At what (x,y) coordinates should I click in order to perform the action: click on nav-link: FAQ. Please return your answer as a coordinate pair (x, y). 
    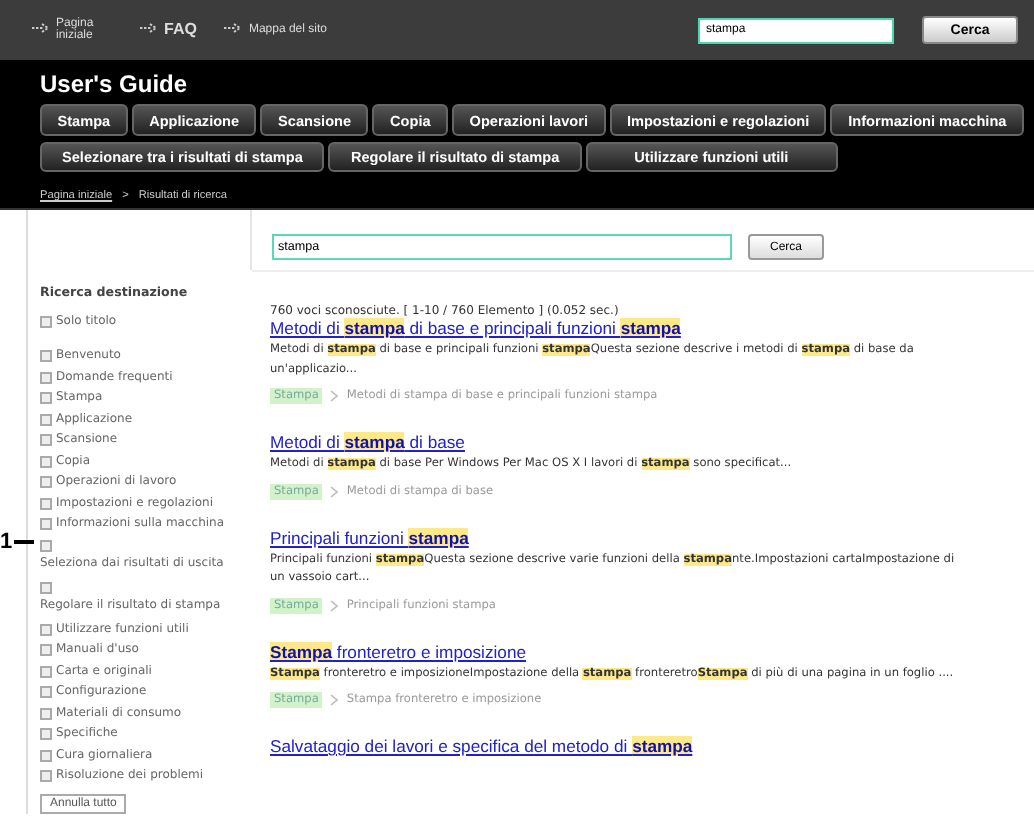
    Looking at the image, I should click on (168, 30).